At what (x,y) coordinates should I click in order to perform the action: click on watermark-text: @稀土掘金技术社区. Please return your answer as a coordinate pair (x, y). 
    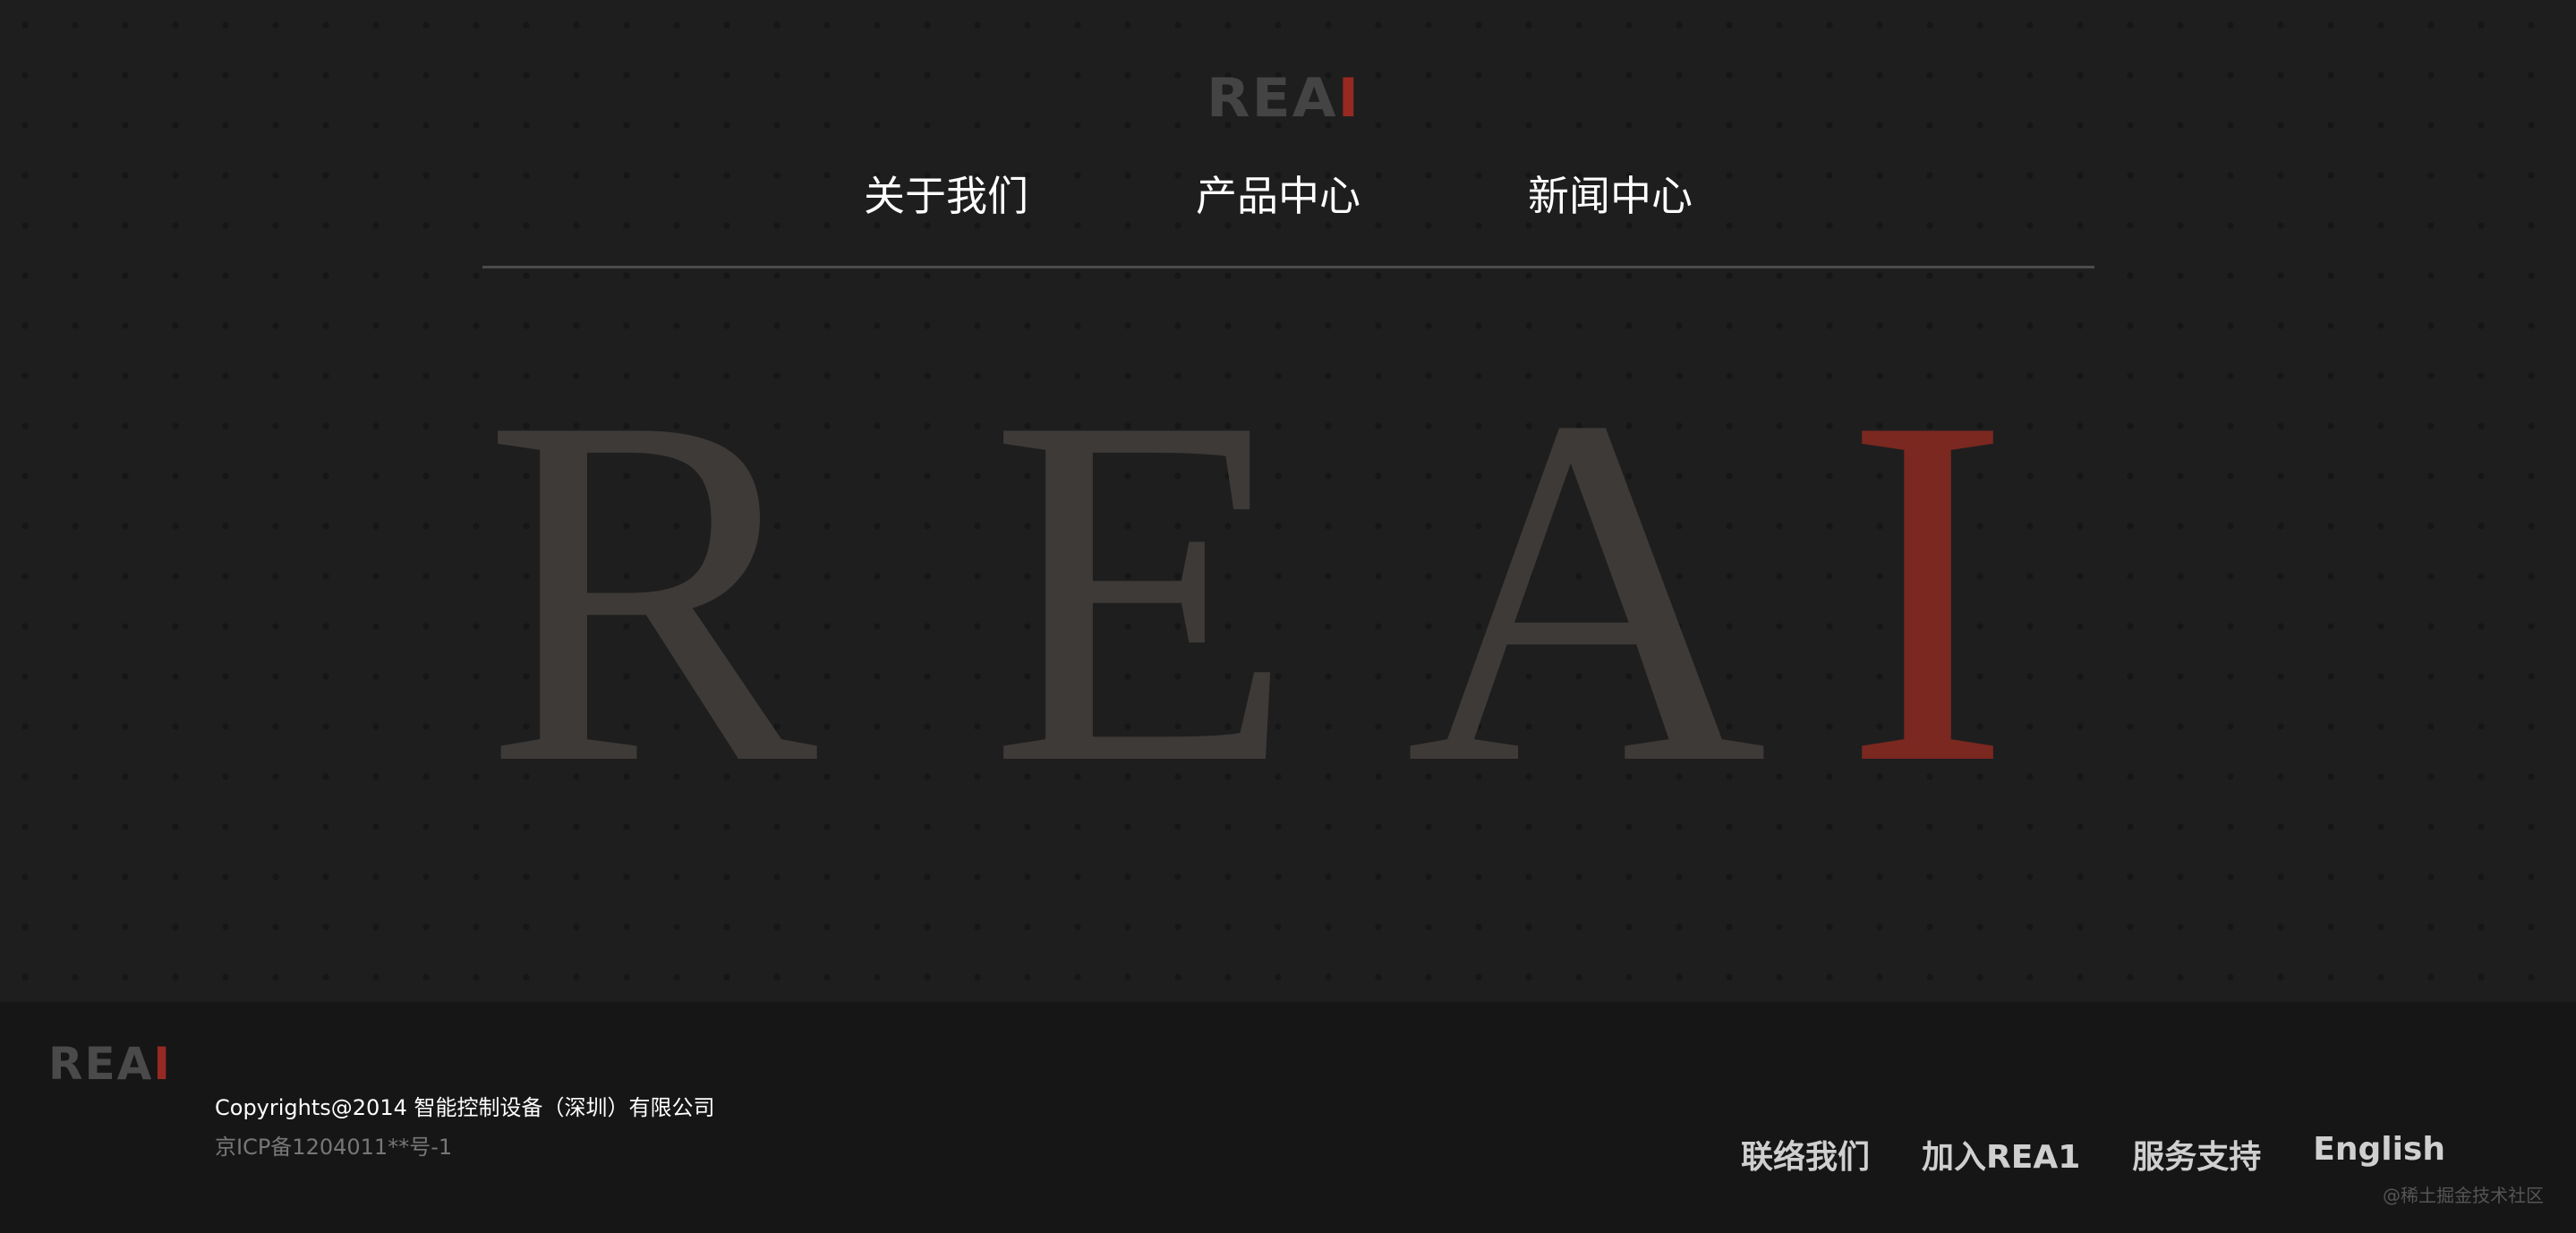
    Looking at the image, I should click on (2463, 1195).